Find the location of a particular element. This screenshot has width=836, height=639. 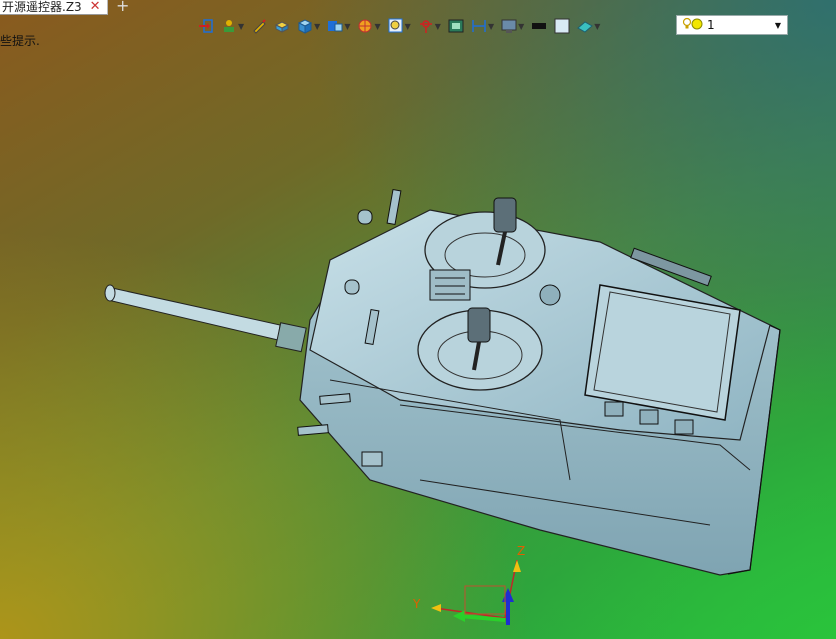

layer-value: 1 is located at coordinates (711, 25).